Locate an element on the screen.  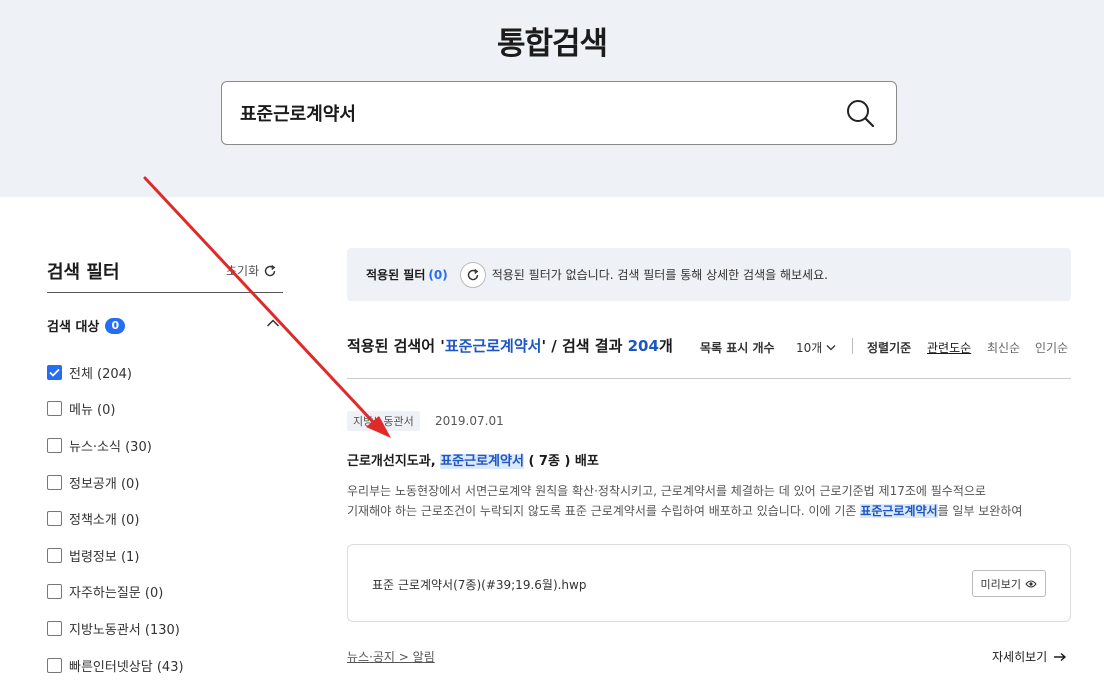
divider is located at coordinates (852, 346).